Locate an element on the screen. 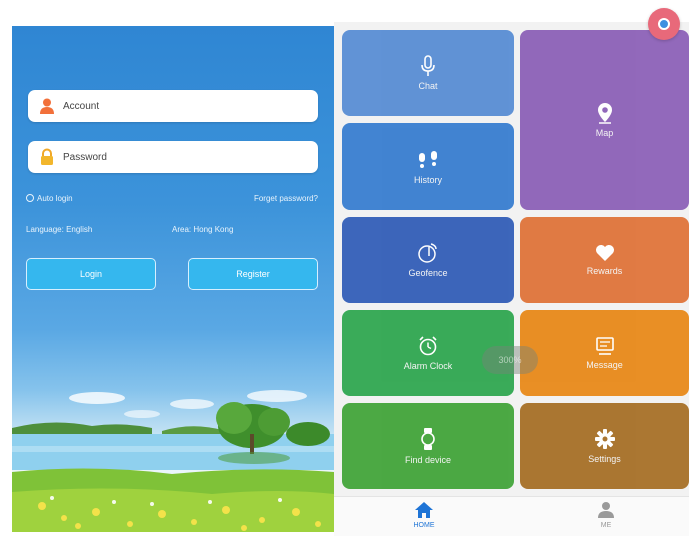 This screenshot has height=536, width=689. message-tile: Message is located at coordinates (604, 353).